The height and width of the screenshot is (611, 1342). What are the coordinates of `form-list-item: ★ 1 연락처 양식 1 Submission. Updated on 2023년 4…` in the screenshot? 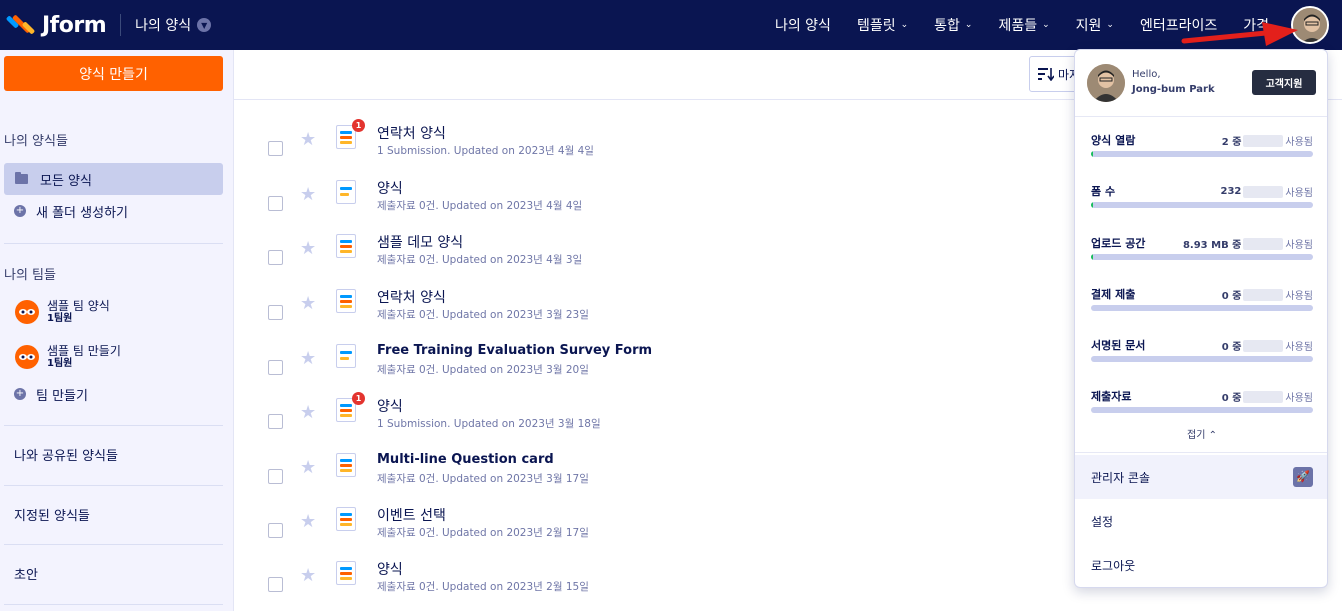 It's located at (654, 148).